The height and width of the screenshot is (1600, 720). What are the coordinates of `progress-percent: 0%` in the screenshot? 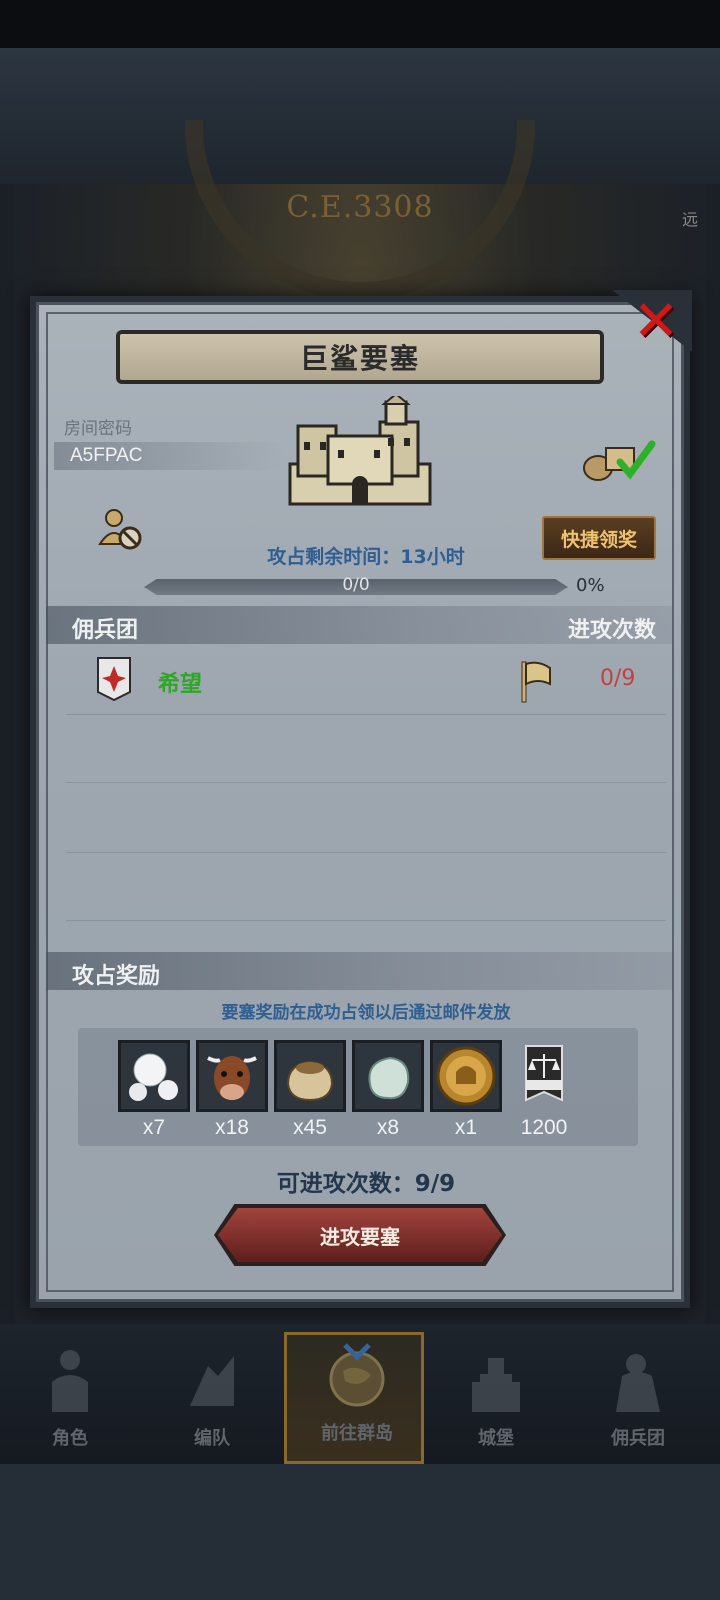 It's located at (590, 585).